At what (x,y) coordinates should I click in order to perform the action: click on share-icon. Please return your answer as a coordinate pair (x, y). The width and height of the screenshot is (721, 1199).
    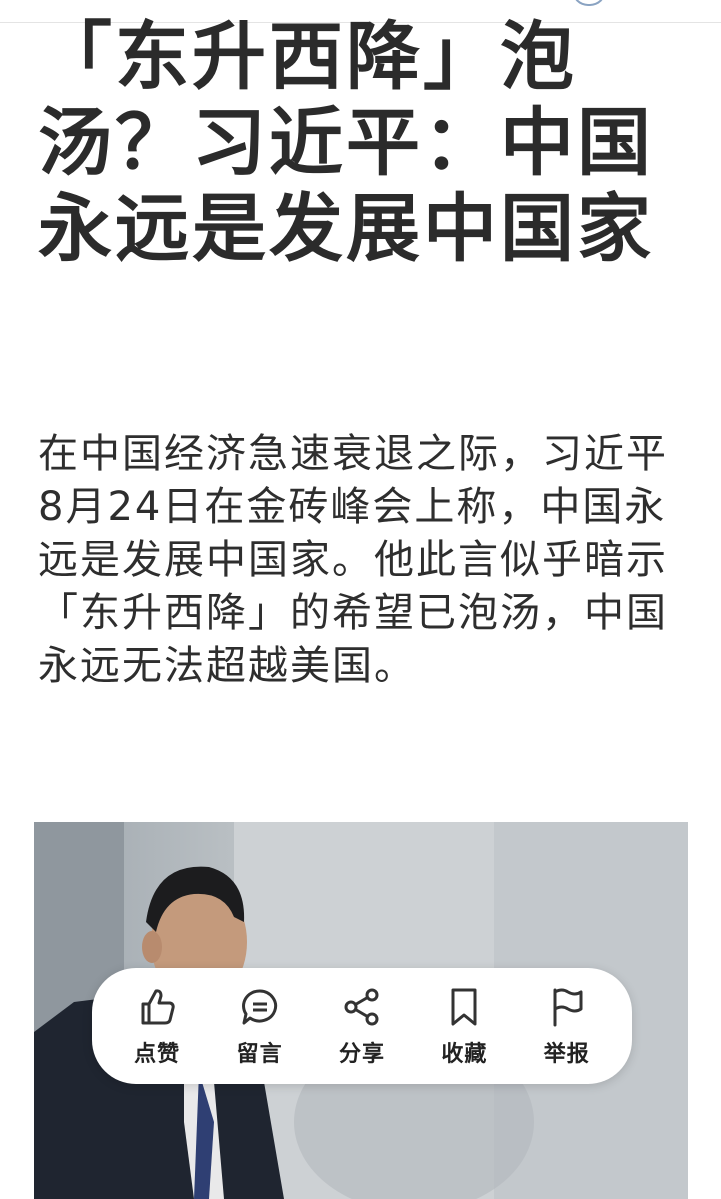
    Looking at the image, I should click on (362, 1007).